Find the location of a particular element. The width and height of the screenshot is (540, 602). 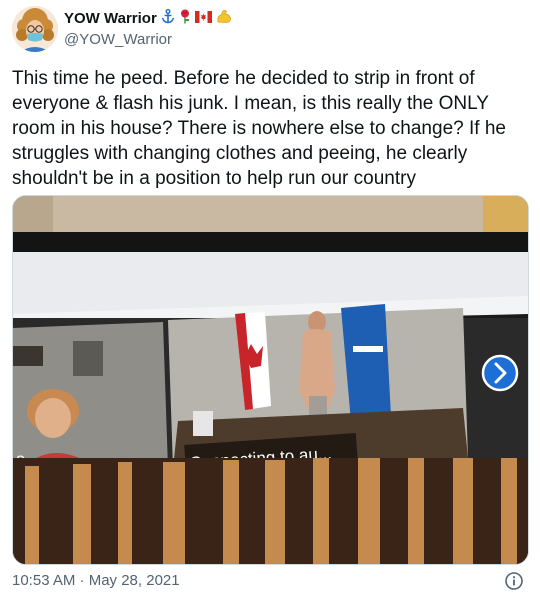

handle: @YOW_Warrior is located at coordinates (118, 39).